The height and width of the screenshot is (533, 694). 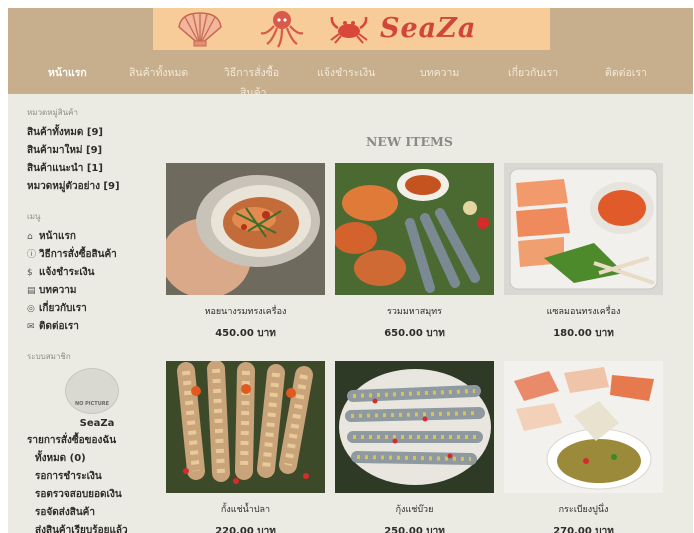 I want to click on menu-how-to-order: ⓘ วิธีการสั่งซื้อสินค้า, so click(x=97, y=255).